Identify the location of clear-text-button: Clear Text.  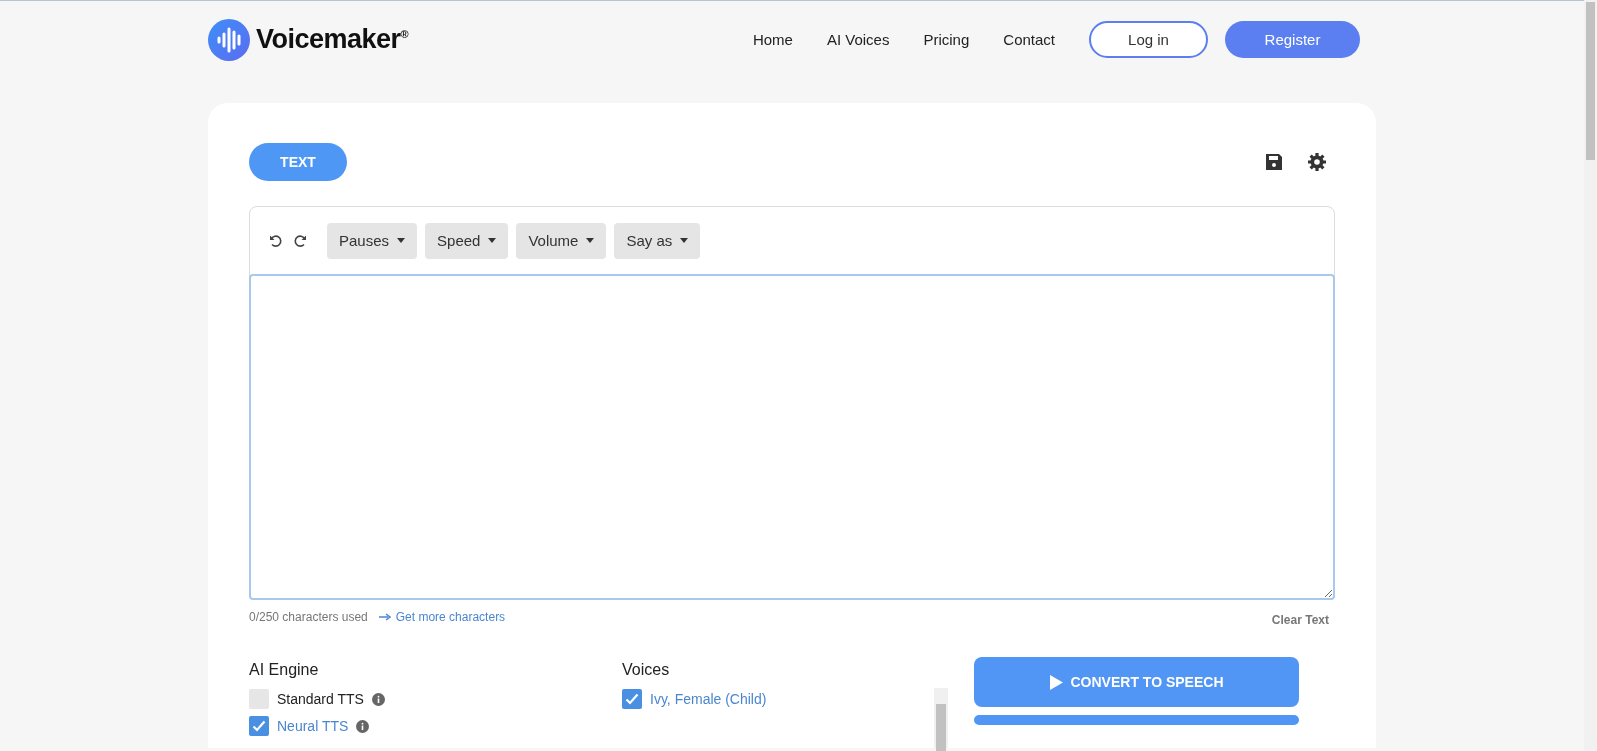
(1300, 620).